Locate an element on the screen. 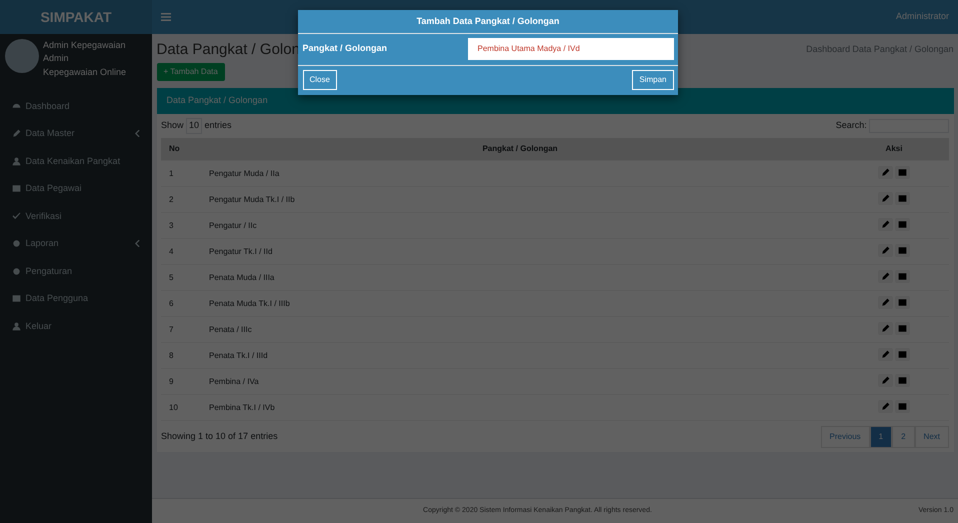 This screenshot has width=958, height=523. table-info: Showing 1 to 10 of 17 entries is located at coordinates (219, 436).